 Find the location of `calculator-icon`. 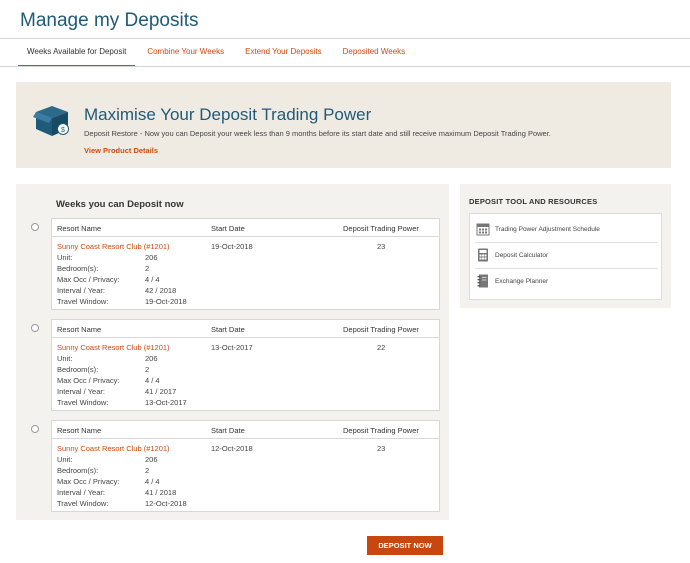

calculator-icon is located at coordinates (483, 255).